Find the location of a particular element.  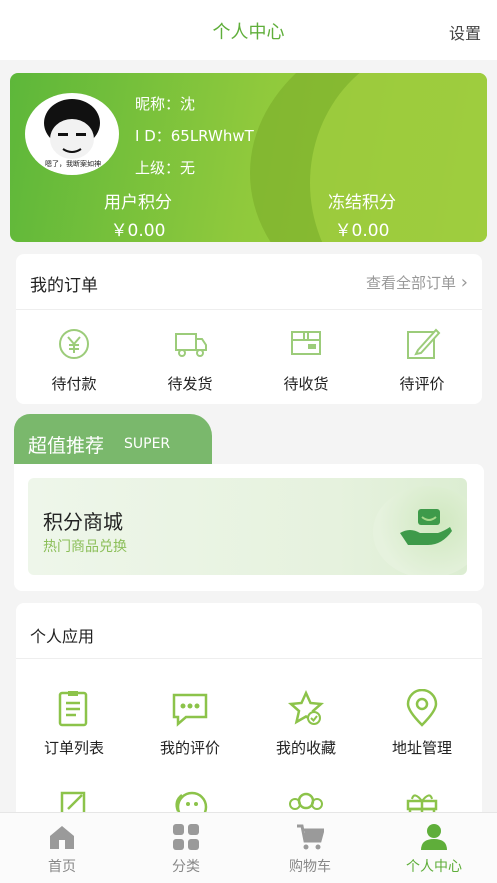

super-recommend-title: 超值推荐 is located at coordinates (66, 446).